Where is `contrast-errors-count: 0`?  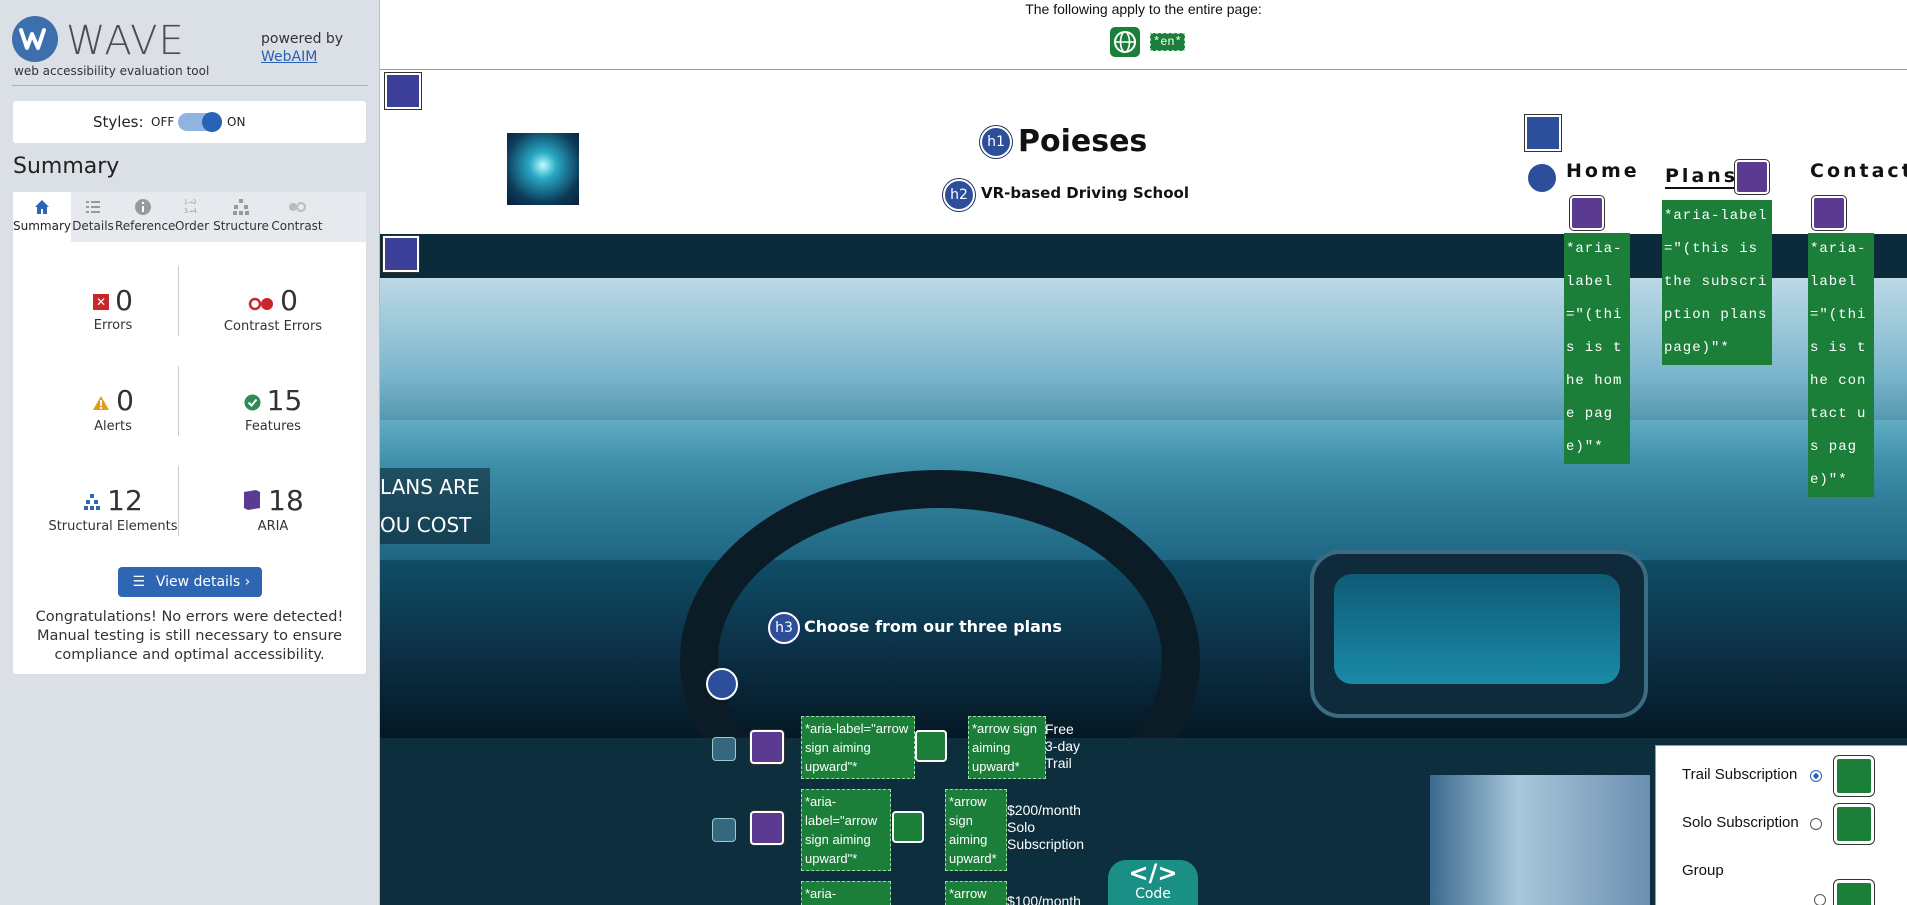
contrast-errors-count: 0 is located at coordinates (289, 300).